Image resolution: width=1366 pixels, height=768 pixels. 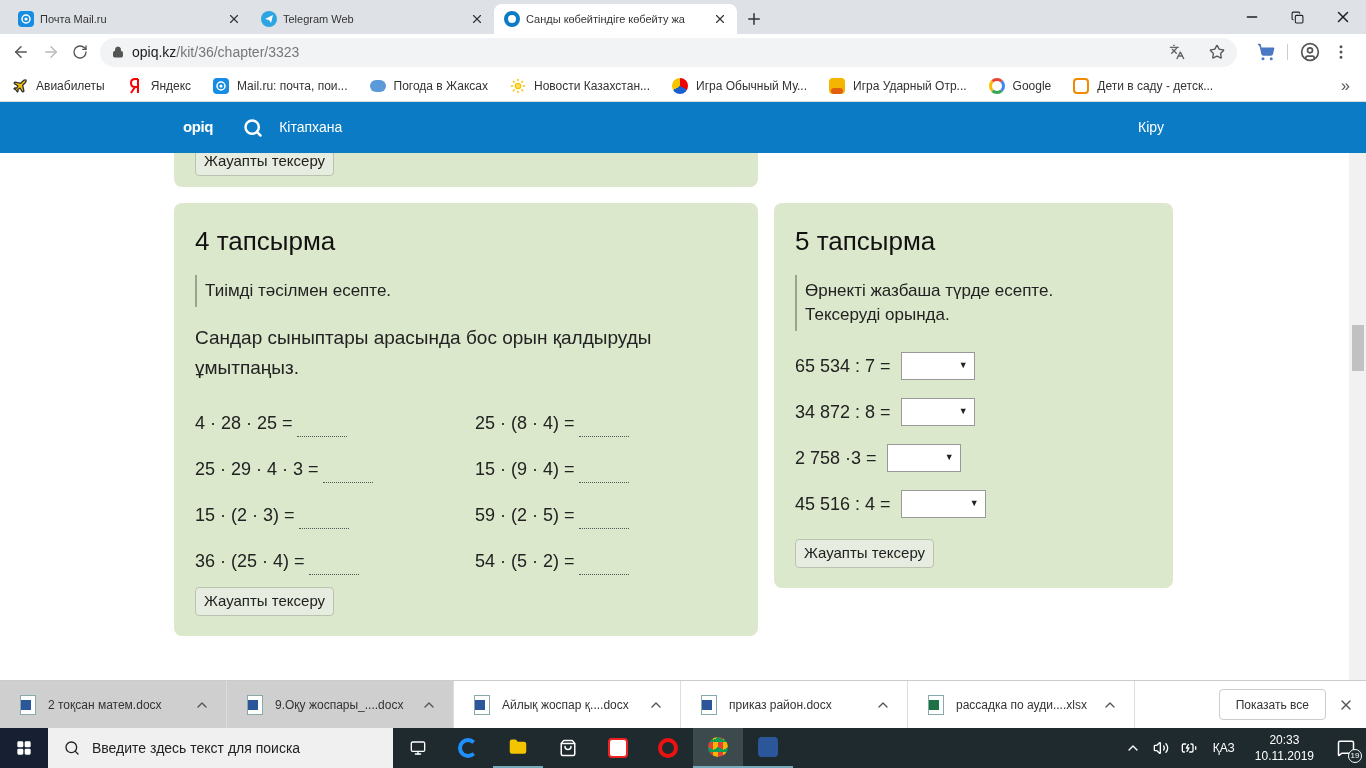 What do you see at coordinates (1022, 705) in the screenshot?
I see `file-name: рассадка по ауди....xlsx` at bounding box center [1022, 705].